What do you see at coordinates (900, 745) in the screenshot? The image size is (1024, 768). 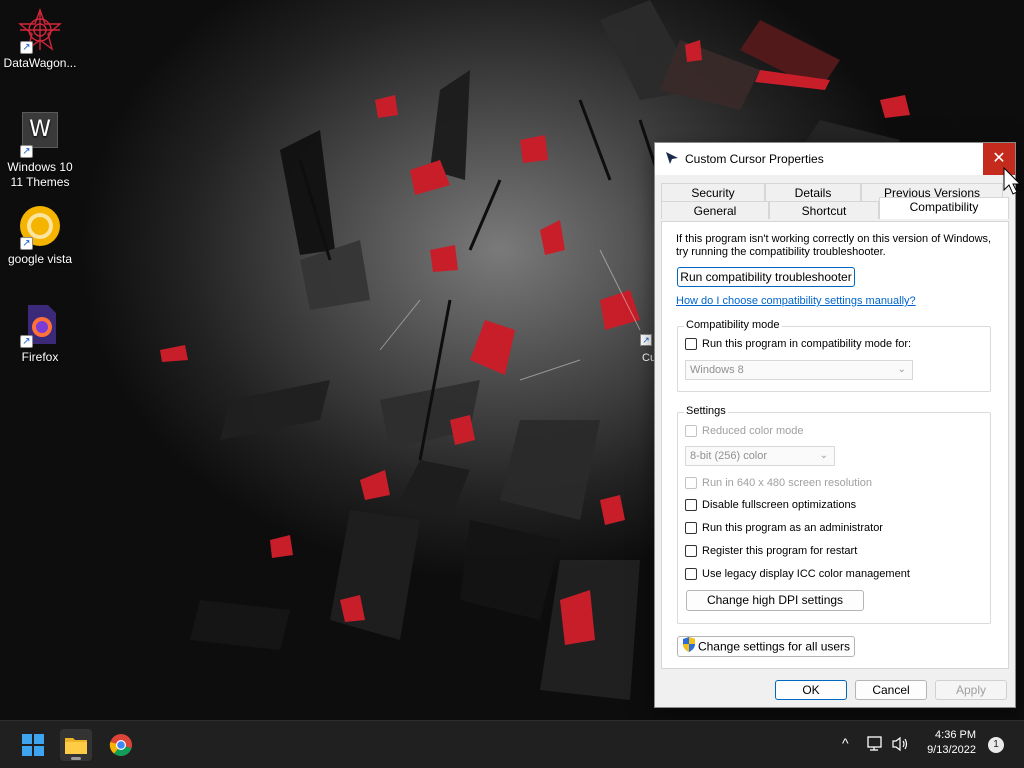 I see `volume-icon` at bounding box center [900, 745].